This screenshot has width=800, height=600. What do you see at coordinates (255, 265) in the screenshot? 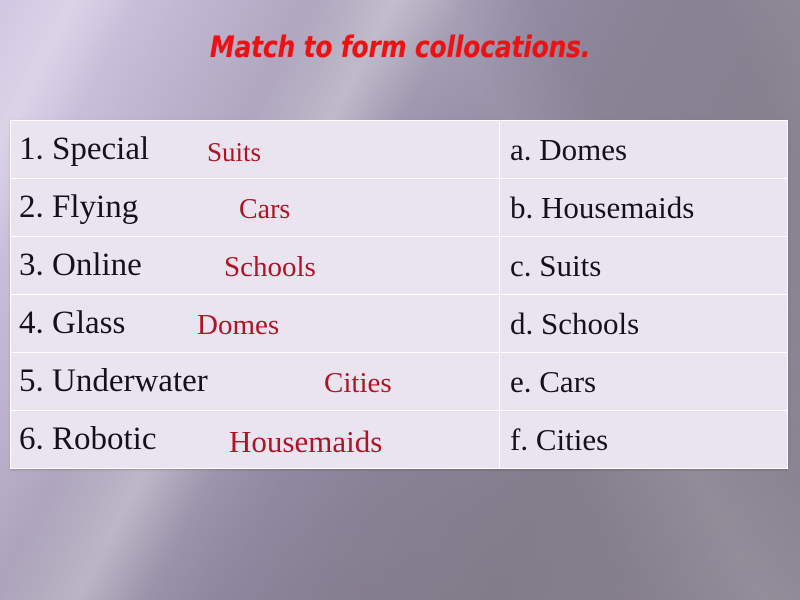
I see `prompt-cell-3: 3. Online Schools` at bounding box center [255, 265].